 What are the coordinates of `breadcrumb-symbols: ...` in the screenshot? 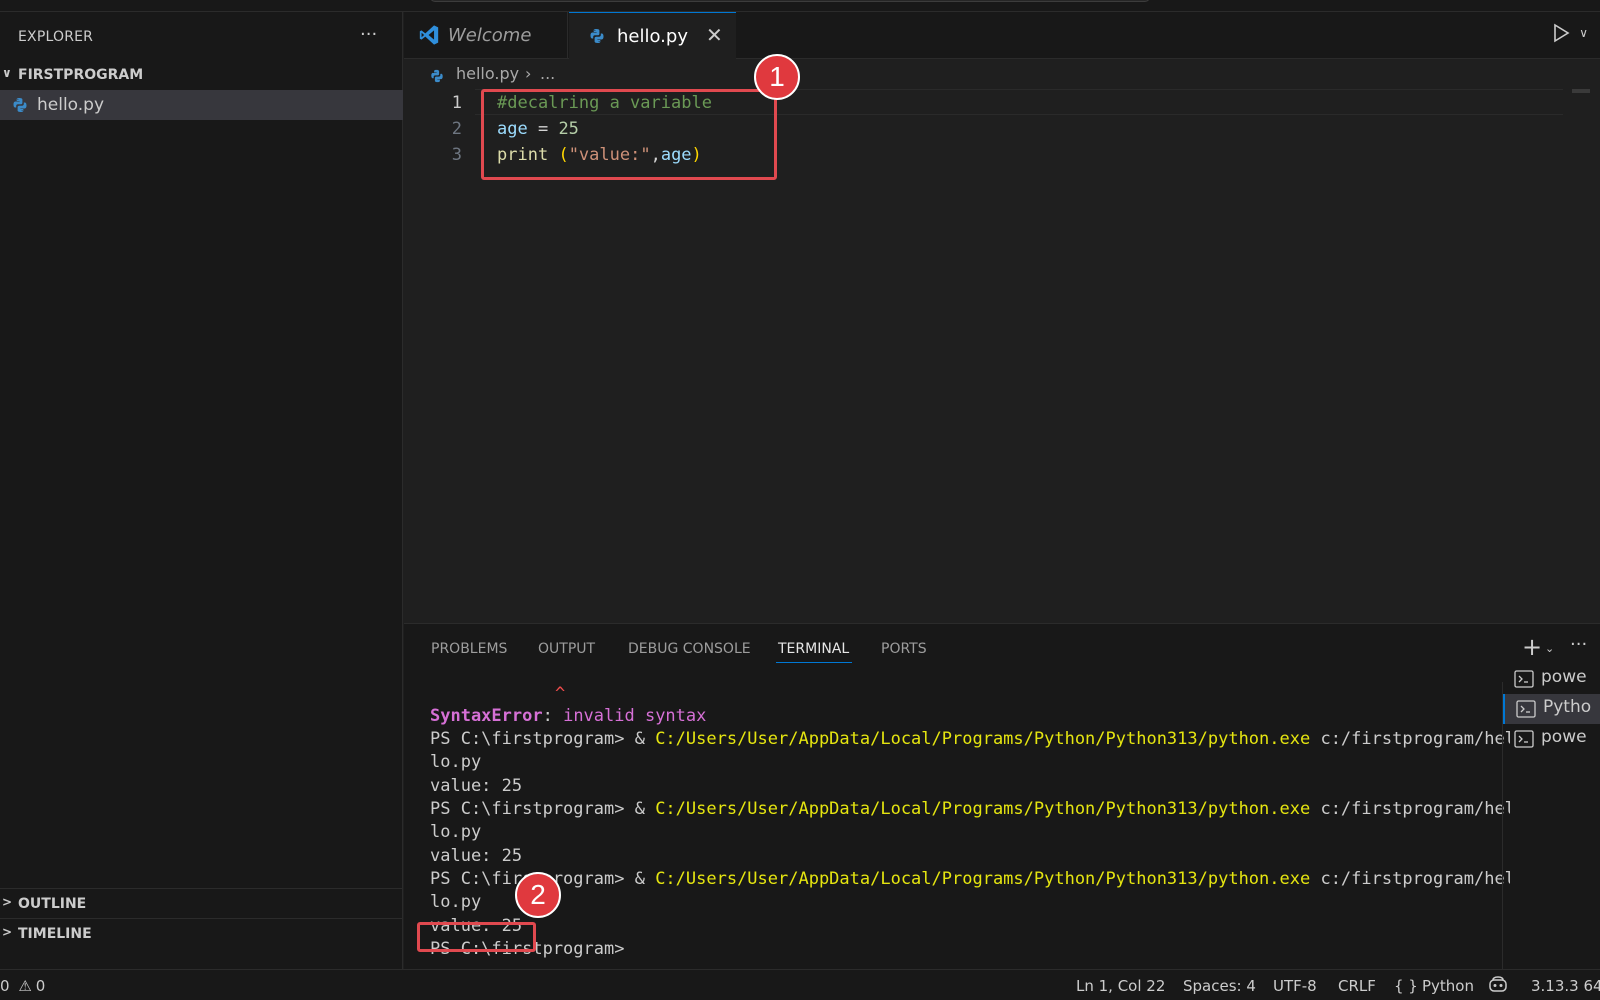 It's located at (547, 73).